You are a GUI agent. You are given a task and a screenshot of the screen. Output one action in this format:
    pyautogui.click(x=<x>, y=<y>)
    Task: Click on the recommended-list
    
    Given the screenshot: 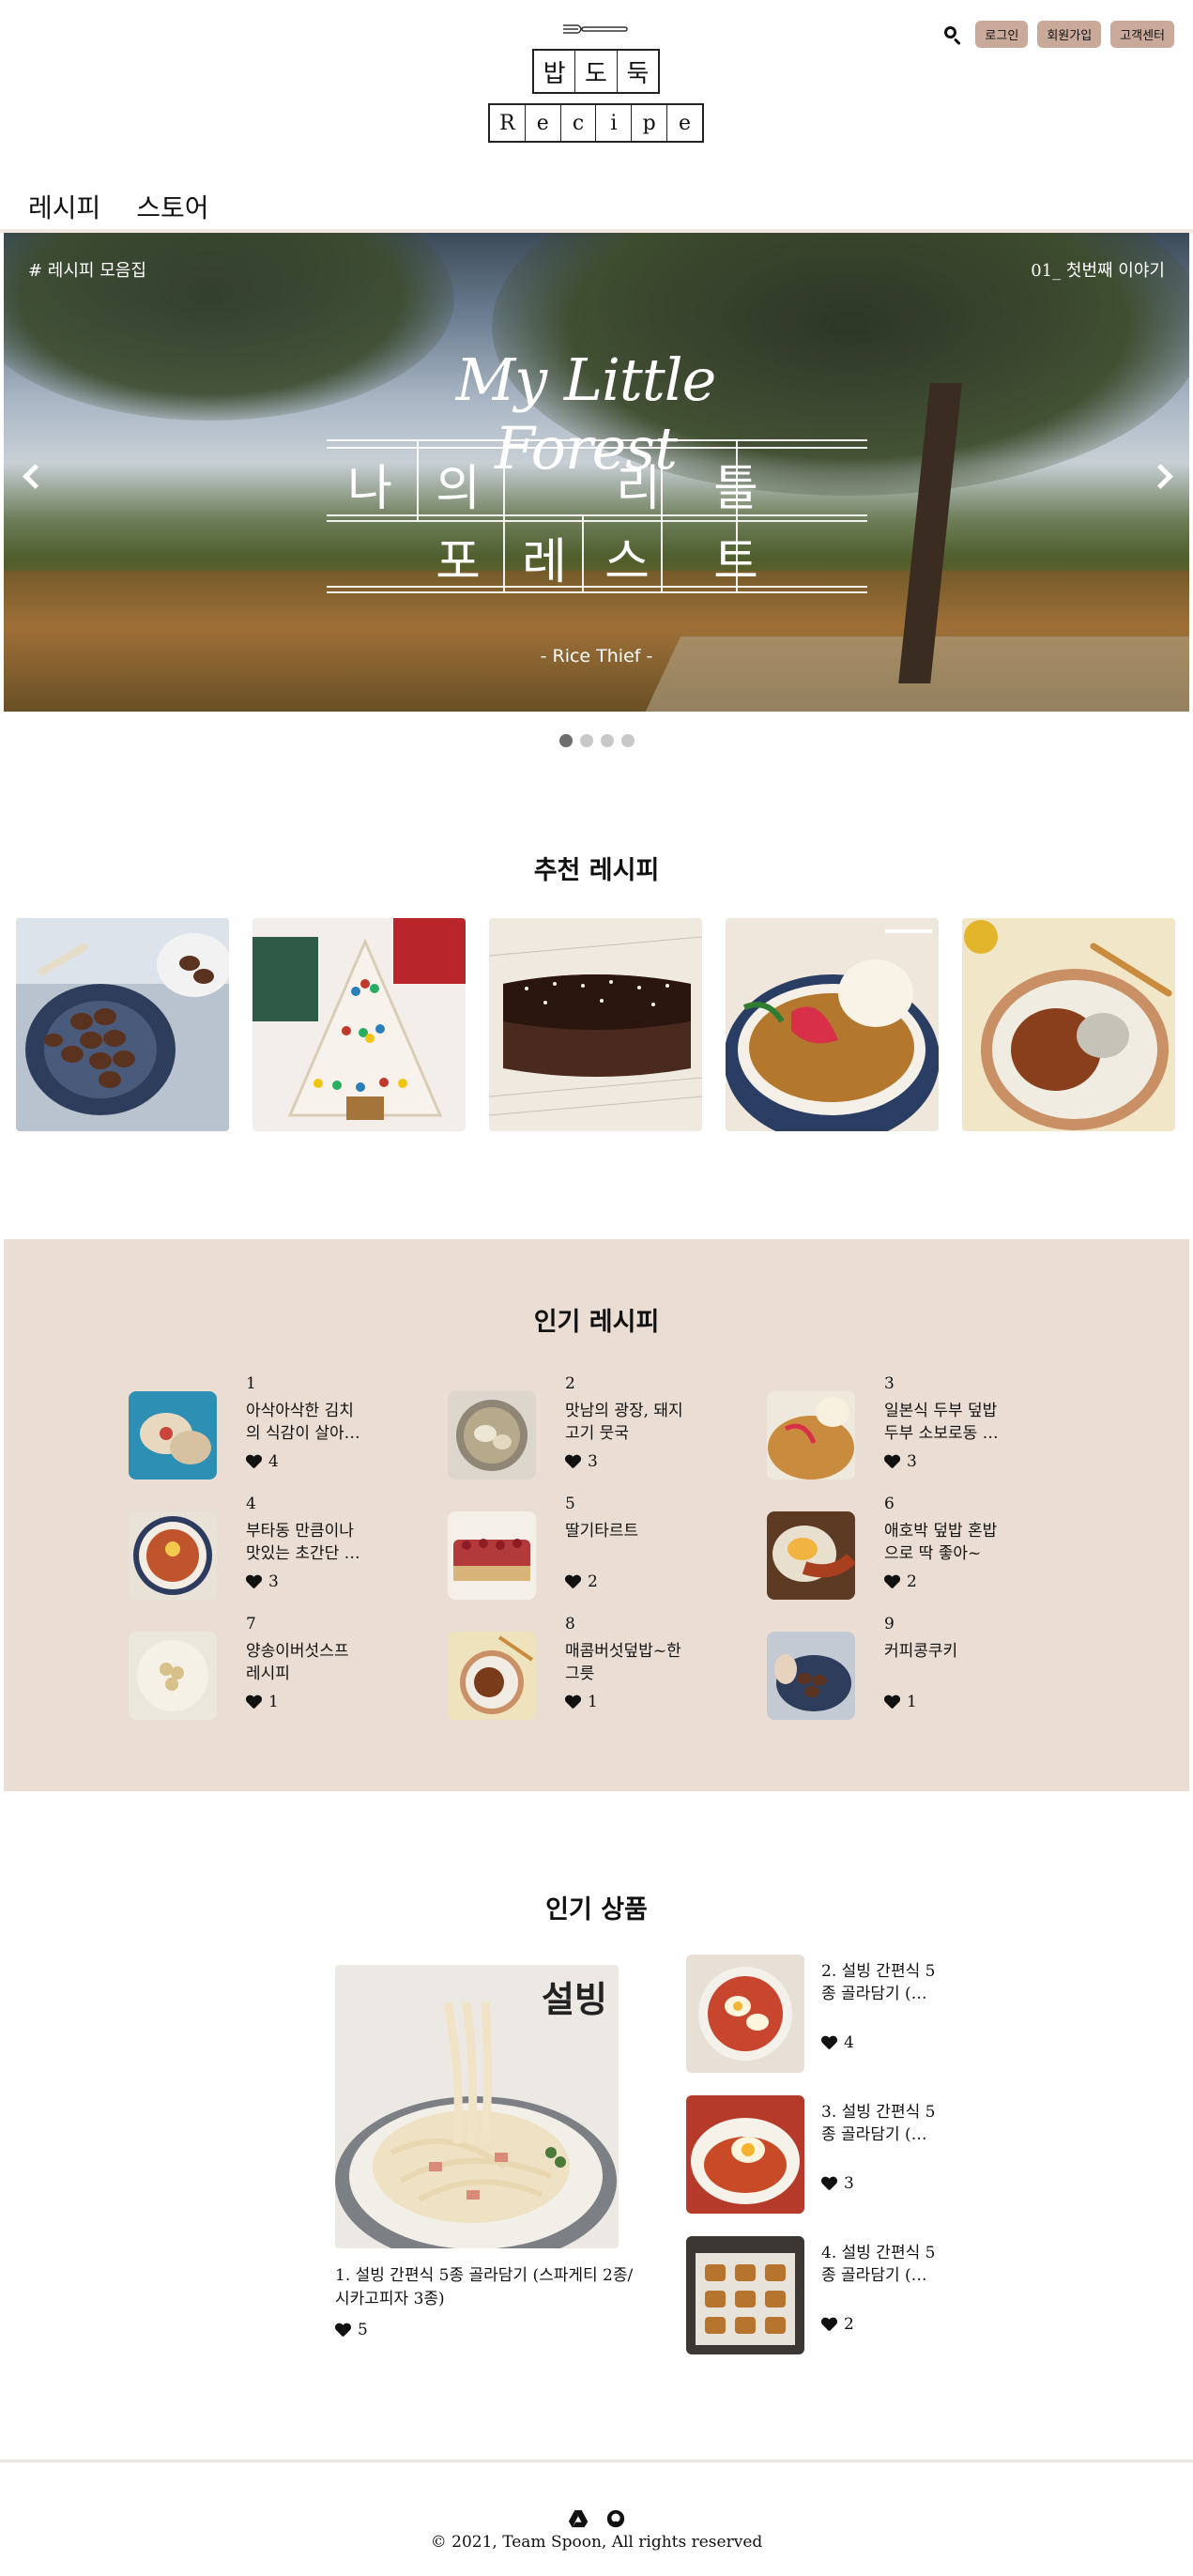 What is the action you would take?
    pyautogui.click(x=595, y=1025)
    